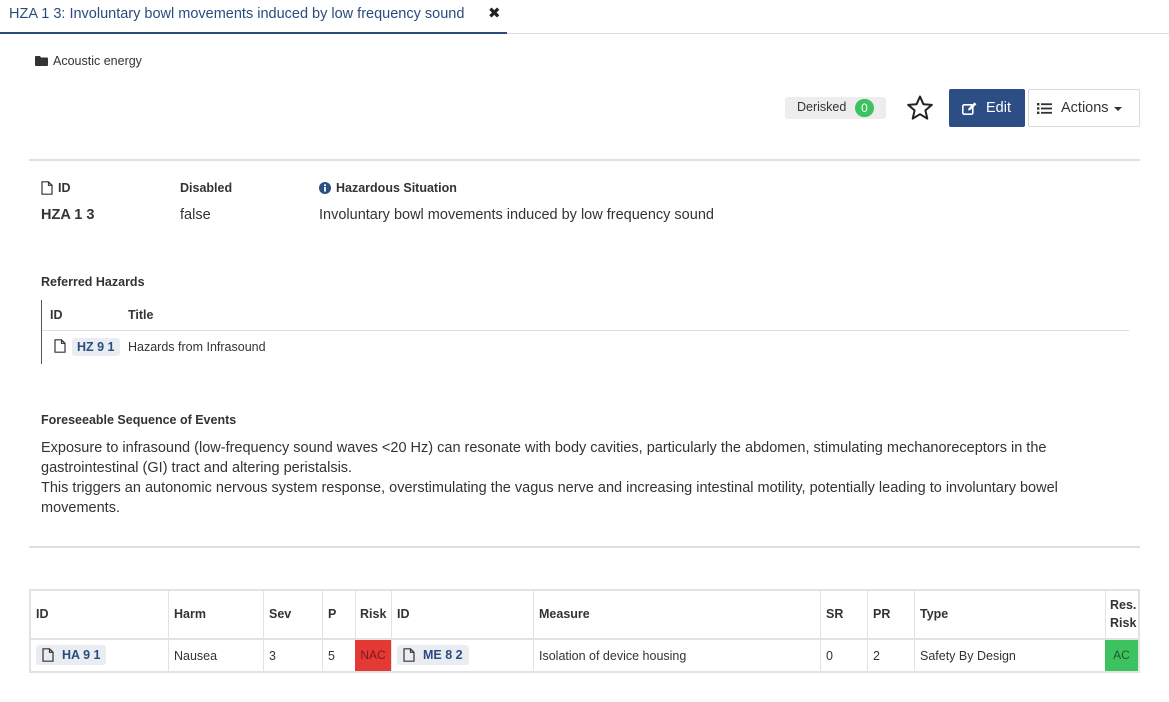 The height and width of the screenshot is (702, 1169). Describe the element at coordinates (56, 315) in the screenshot. I see `column-header-id: ID` at that location.